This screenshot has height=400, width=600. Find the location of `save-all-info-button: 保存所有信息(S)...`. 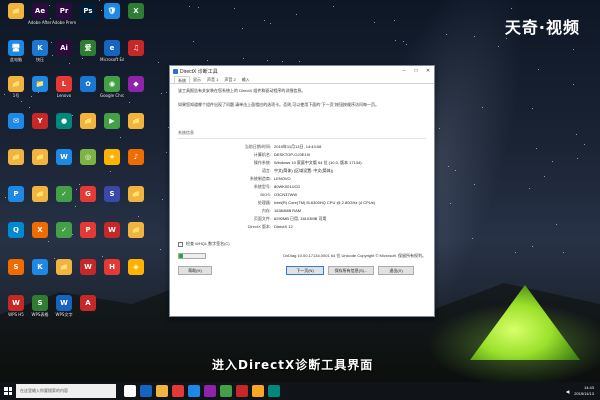

save-all-info-button: 保存所有信息(S)... is located at coordinates (351, 270).